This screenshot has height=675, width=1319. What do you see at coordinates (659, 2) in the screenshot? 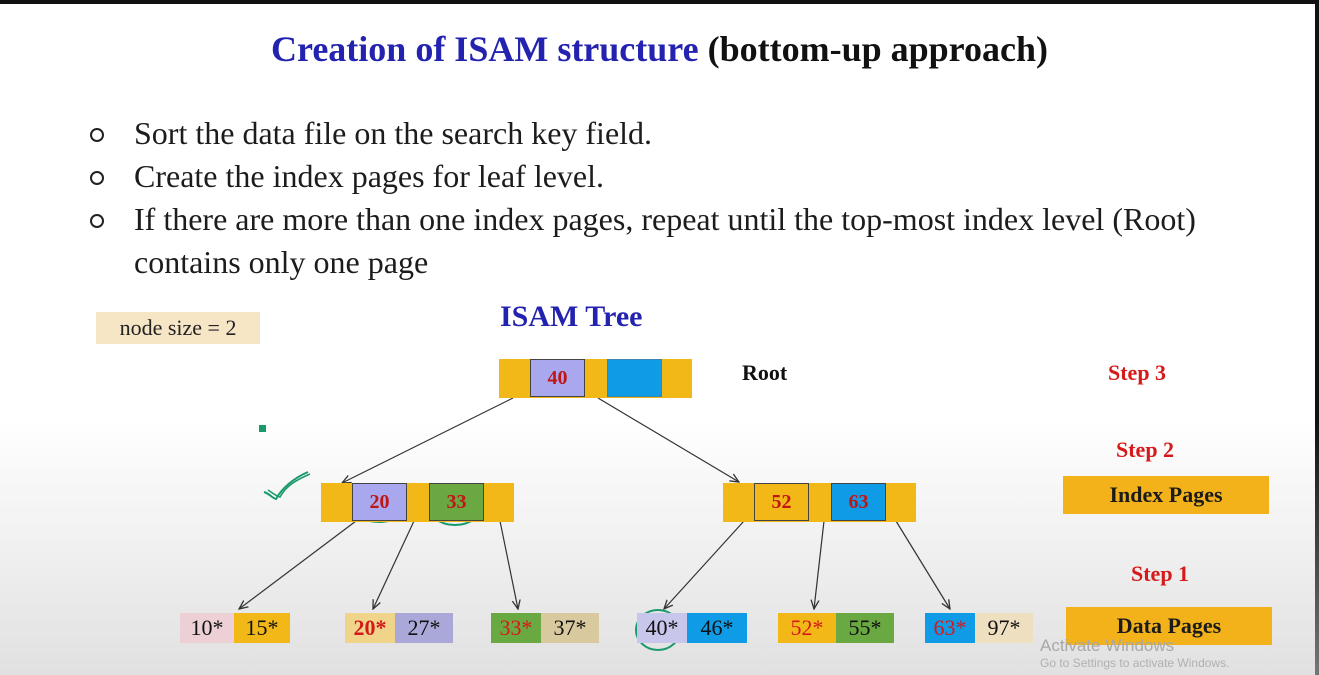
I see `top-border` at bounding box center [659, 2].